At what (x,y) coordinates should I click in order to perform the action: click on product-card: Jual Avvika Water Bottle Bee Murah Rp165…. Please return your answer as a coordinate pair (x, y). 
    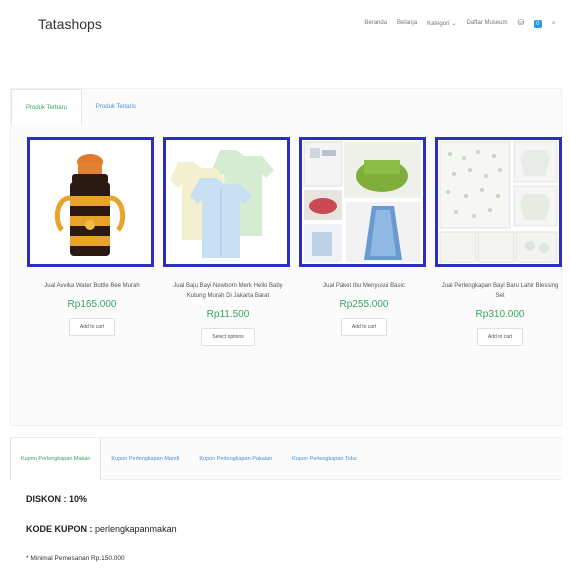
    Looking at the image, I should click on (92, 236).